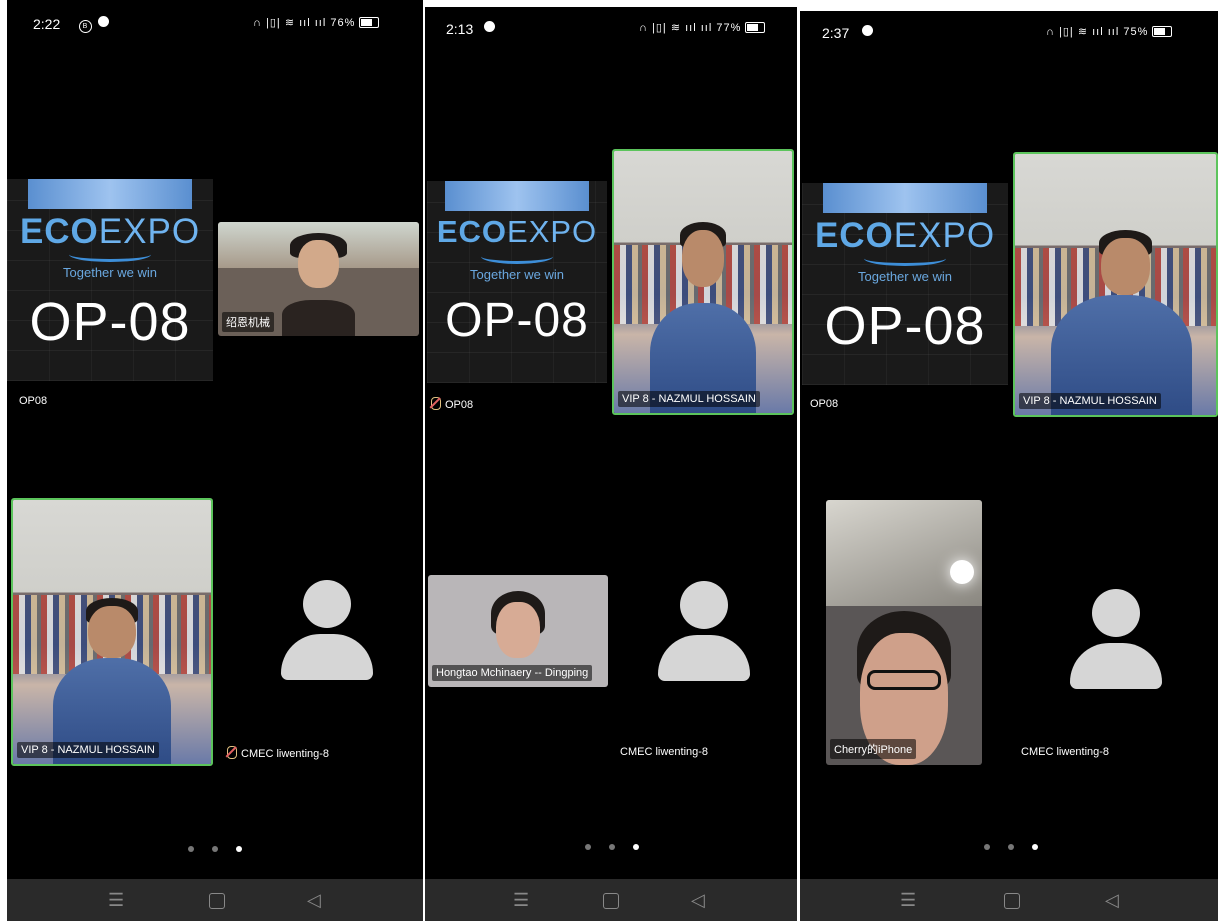  I want to click on status-bar: 2:13 ∩ |▯| ≋ ııl ııl 77%, so click(611, 30).